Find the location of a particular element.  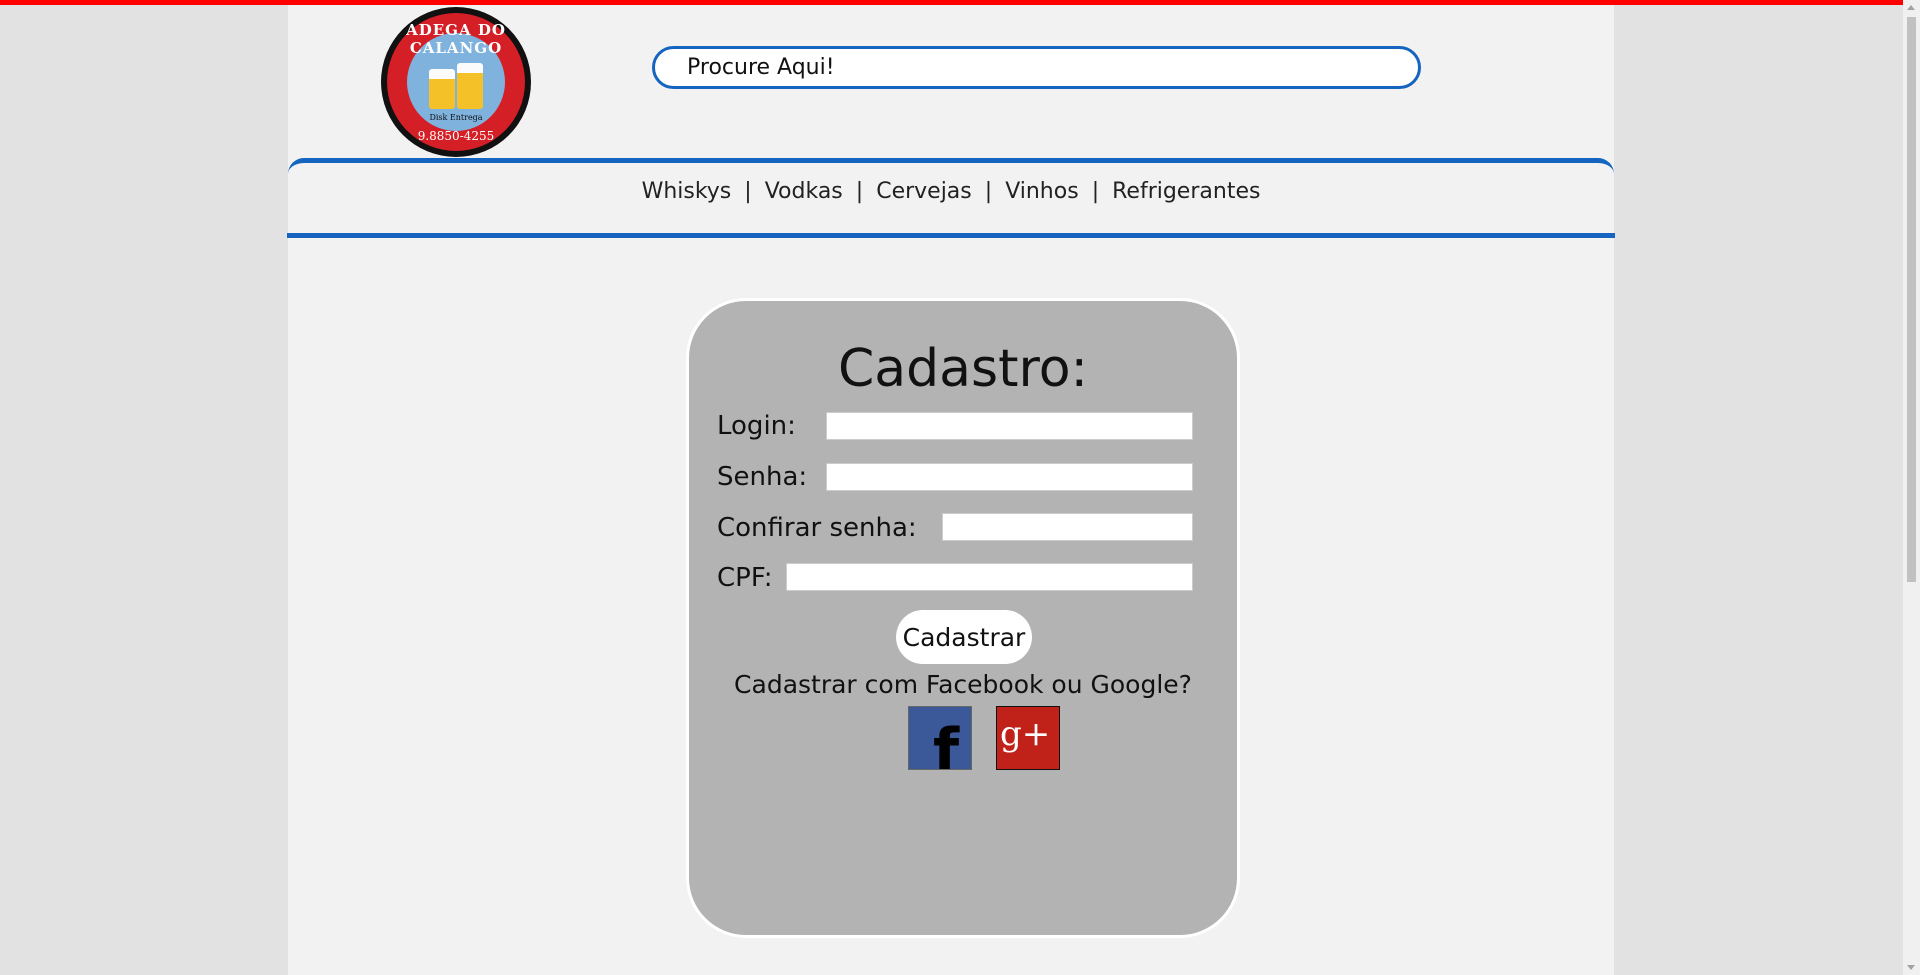

nav-item-vodkas: Vodkas is located at coordinates (804, 191).